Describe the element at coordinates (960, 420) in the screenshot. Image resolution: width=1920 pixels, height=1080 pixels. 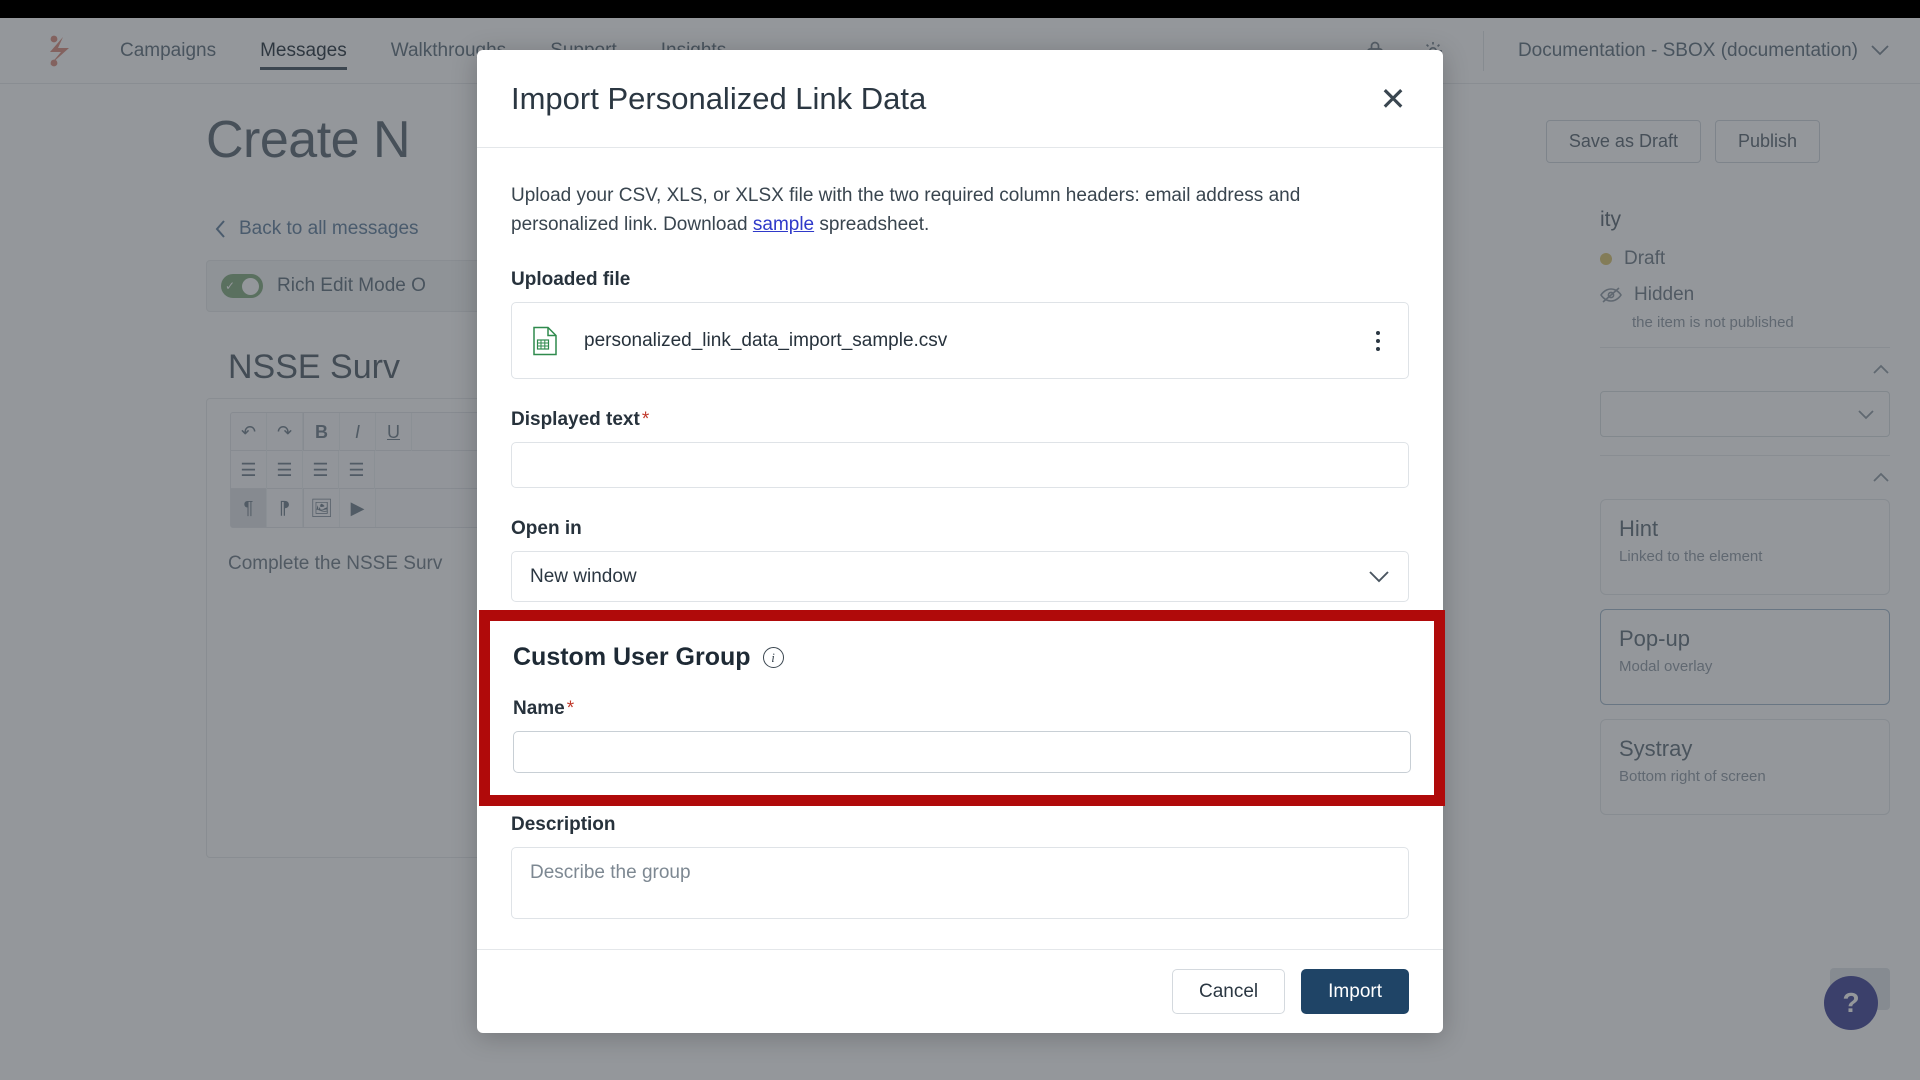
I see `displayed-text-label: Displayed text *` at that location.